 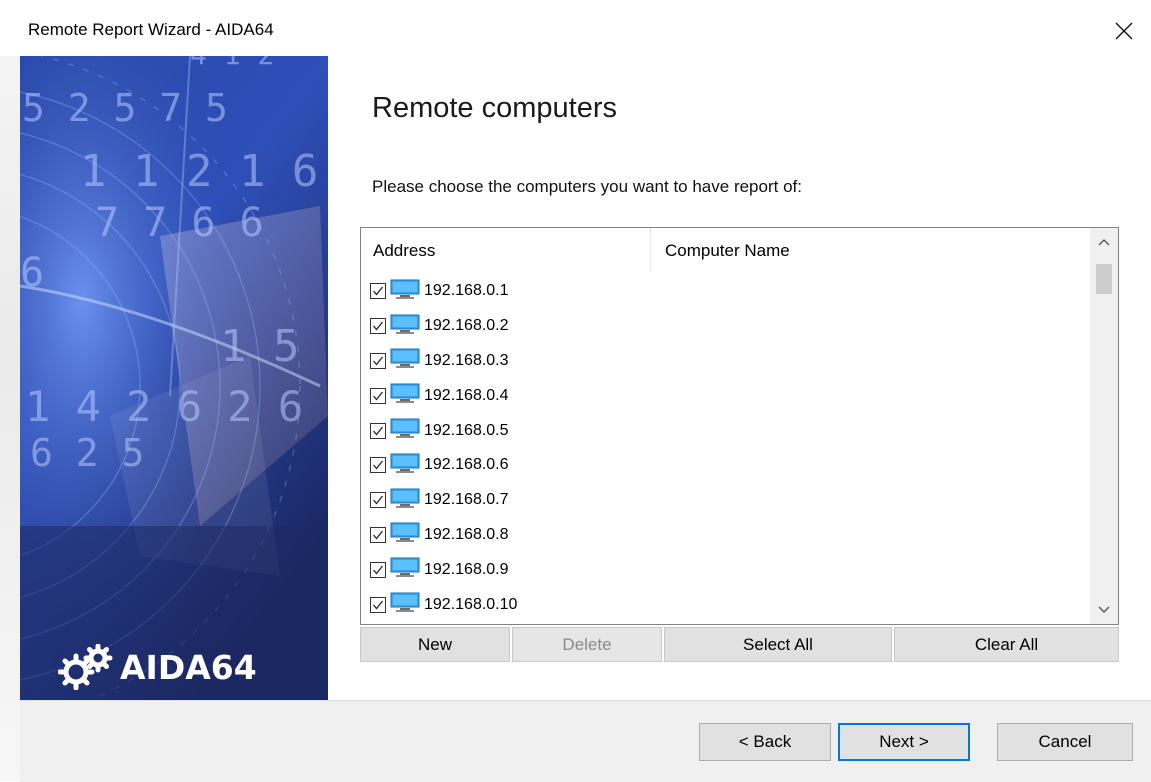 What do you see at coordinates (725, 326) in the screenshot?
I see `list-item: 192.168.0.2` at bounding box center [725, 326].